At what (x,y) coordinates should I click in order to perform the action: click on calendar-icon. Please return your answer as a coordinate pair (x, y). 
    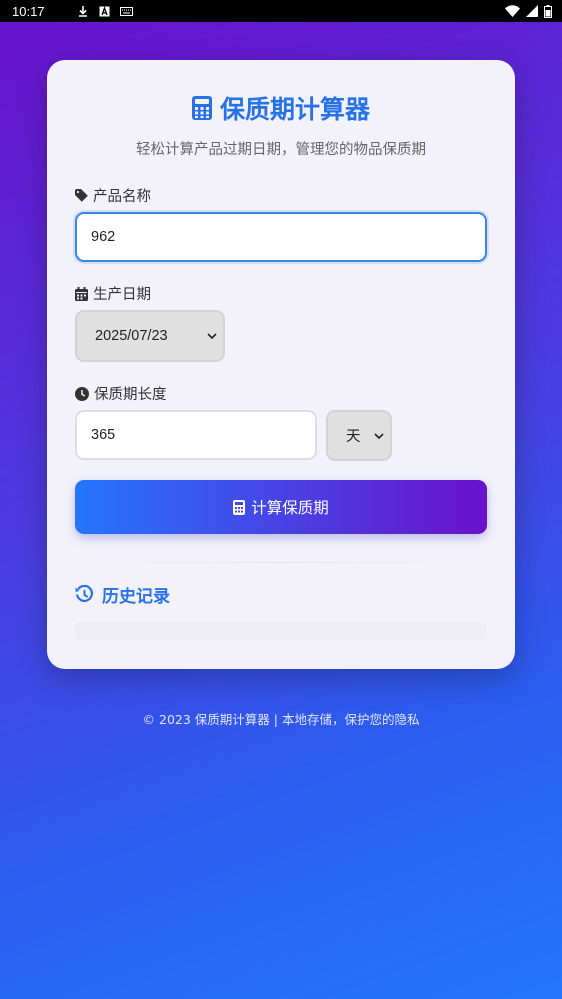
    Looking at the image, I should click on (81, 293).